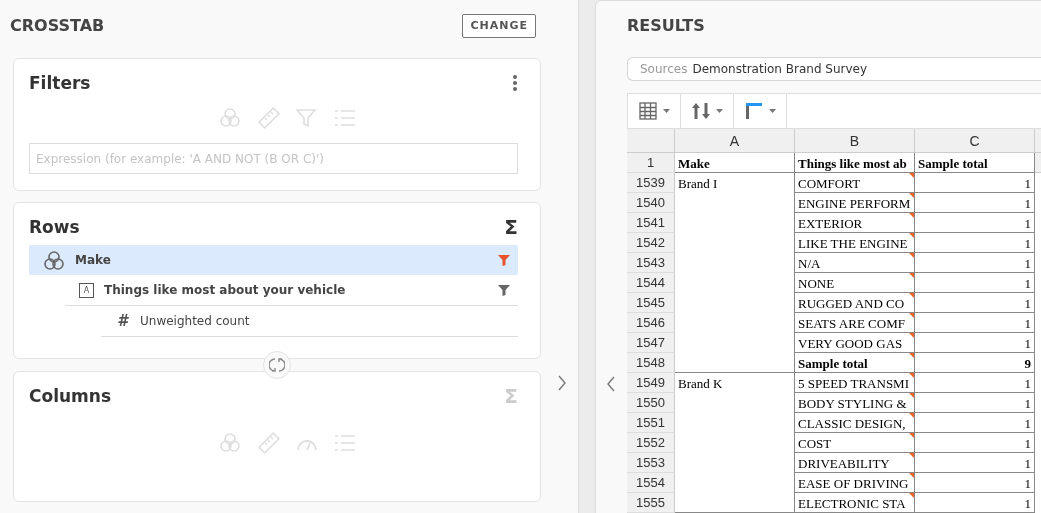  Describe the element at coordinates (651, 483) in the screenshot. I see `row-number: 1554` at that location.